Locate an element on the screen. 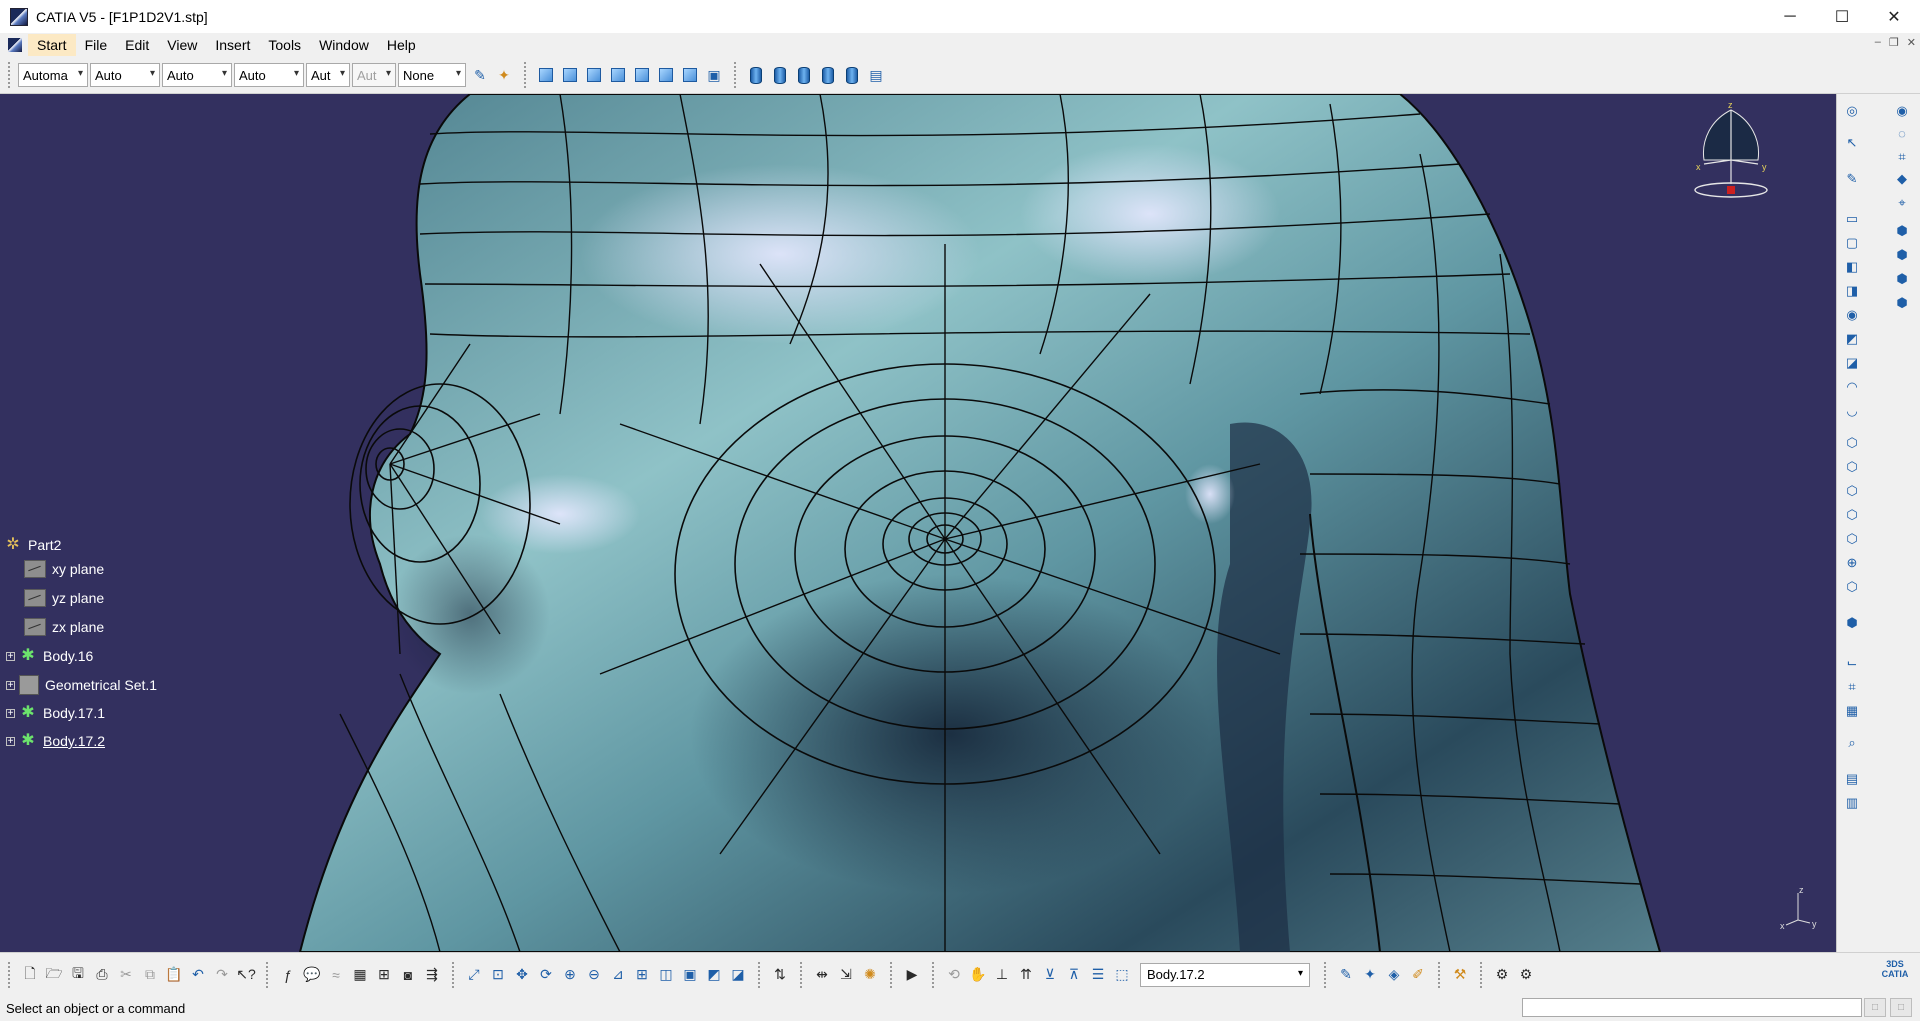  layers-icon: ⬚ is located at coordinates (1122, 975).